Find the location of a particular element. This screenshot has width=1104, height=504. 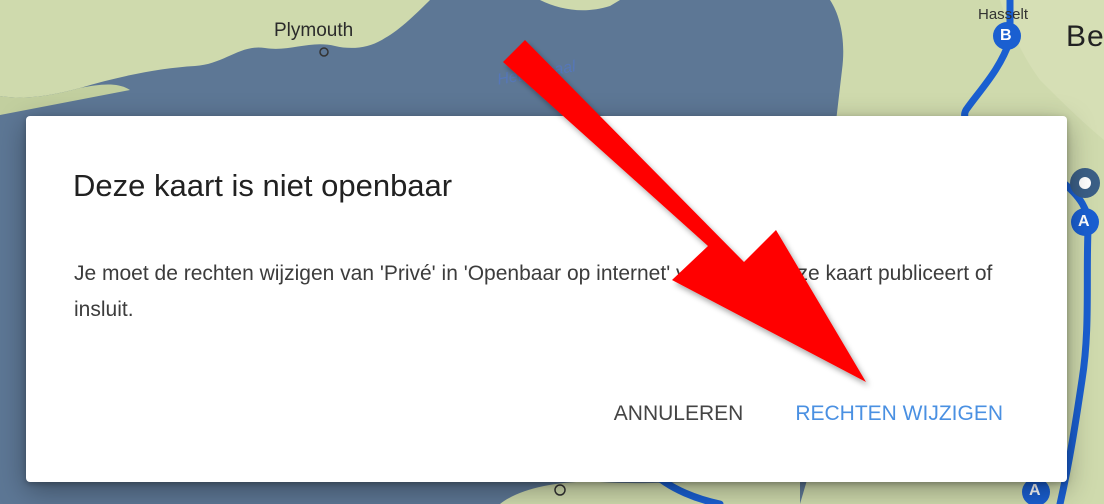

map-label-hasselt: Hasselt is located at coordinates (1003, 14).